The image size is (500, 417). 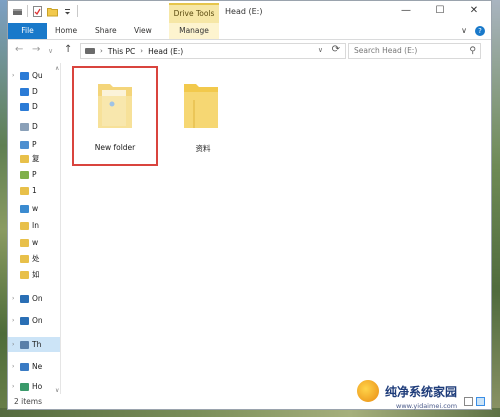 I want to click on sidebar-item-label: On, so click(x=37, y=320).